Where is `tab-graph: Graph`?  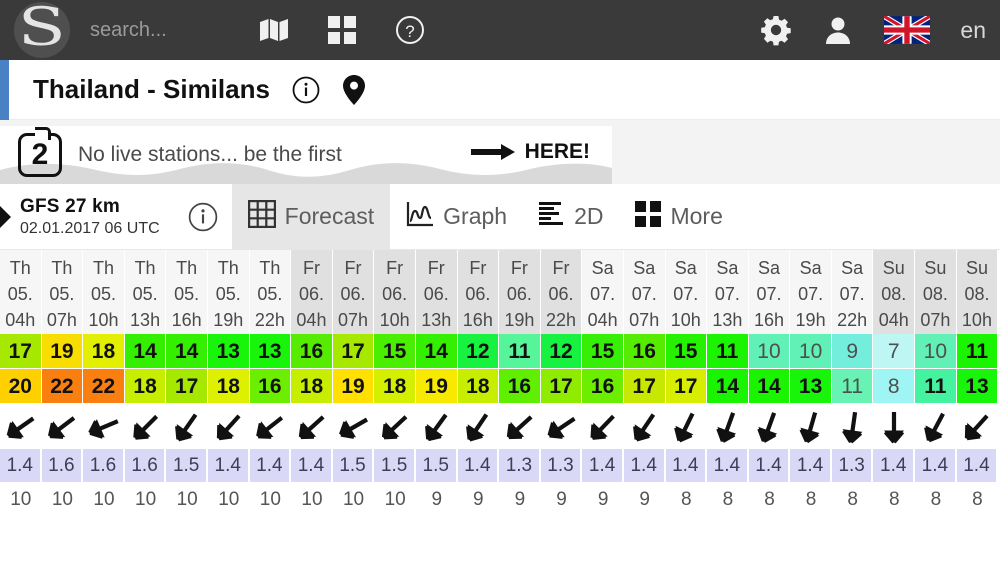
tab-graph: Graph is located at coordinates (456, 217).